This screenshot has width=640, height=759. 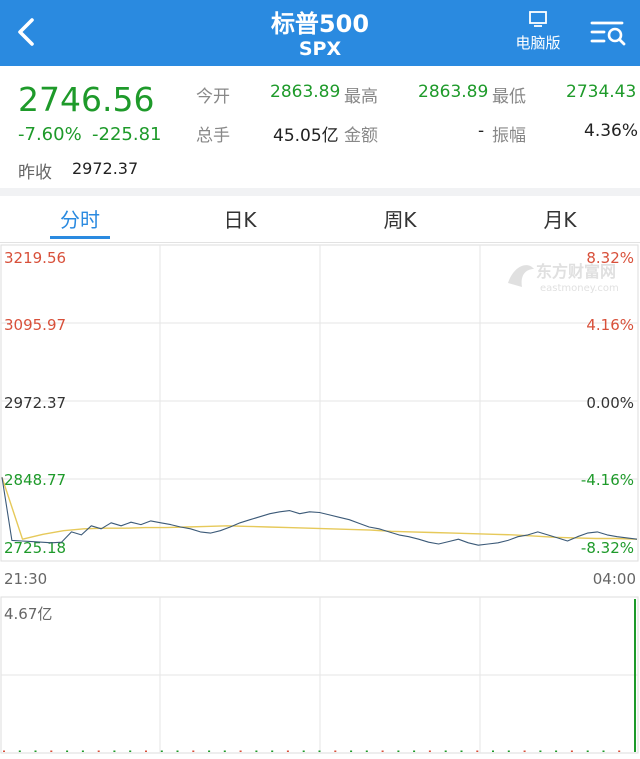 I want to click on tab-intraday: 分时, so click(x=80, y=218).